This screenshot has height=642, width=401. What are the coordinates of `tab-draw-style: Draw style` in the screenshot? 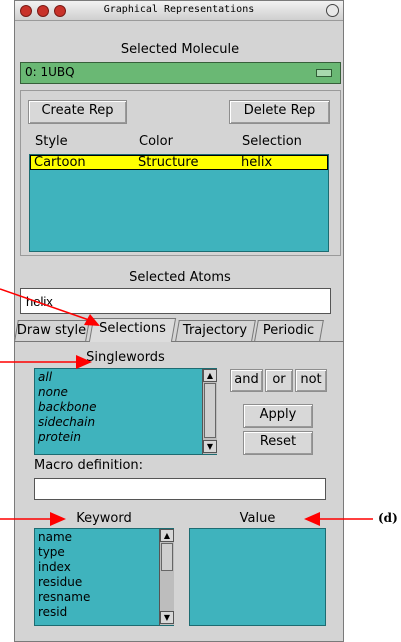 It's located at (52, 330).